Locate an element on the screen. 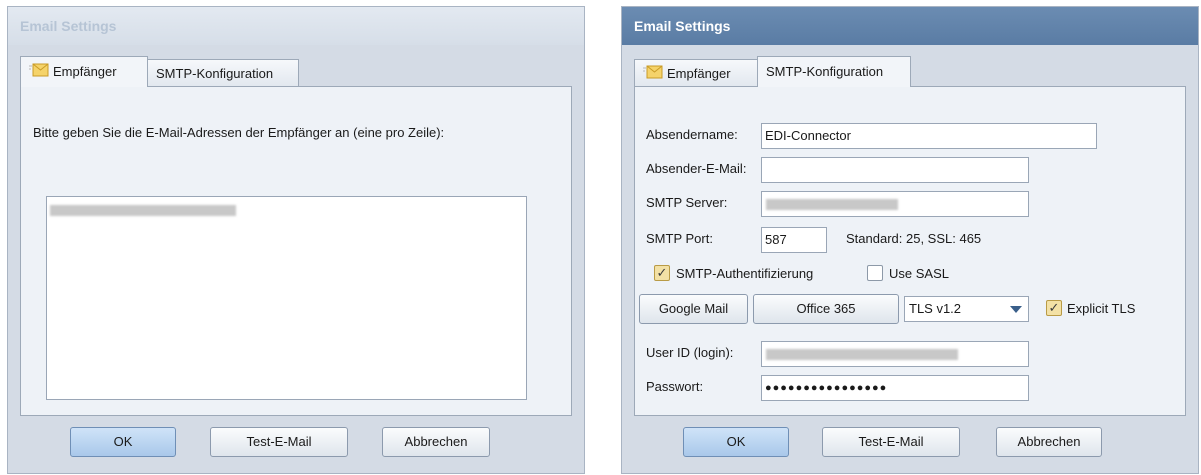 The width and height of the screenshot is (1201, 475). office-365-button: Office 365 is located at coordinates (826, 309).